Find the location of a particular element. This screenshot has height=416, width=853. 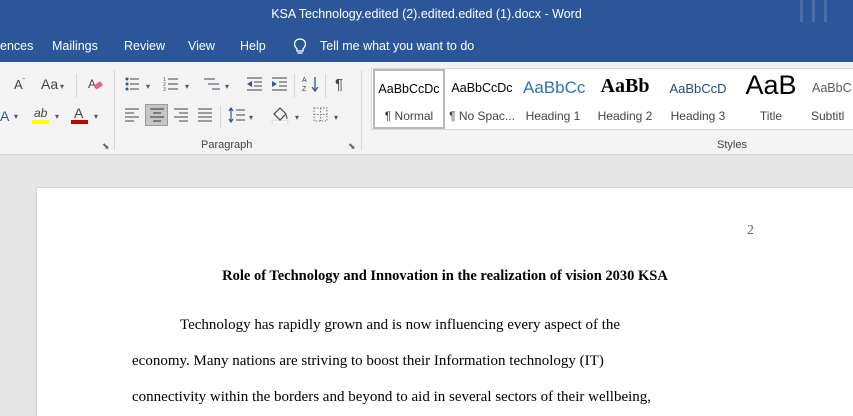

increase-indent-icon is located at coordinates (279, 84).